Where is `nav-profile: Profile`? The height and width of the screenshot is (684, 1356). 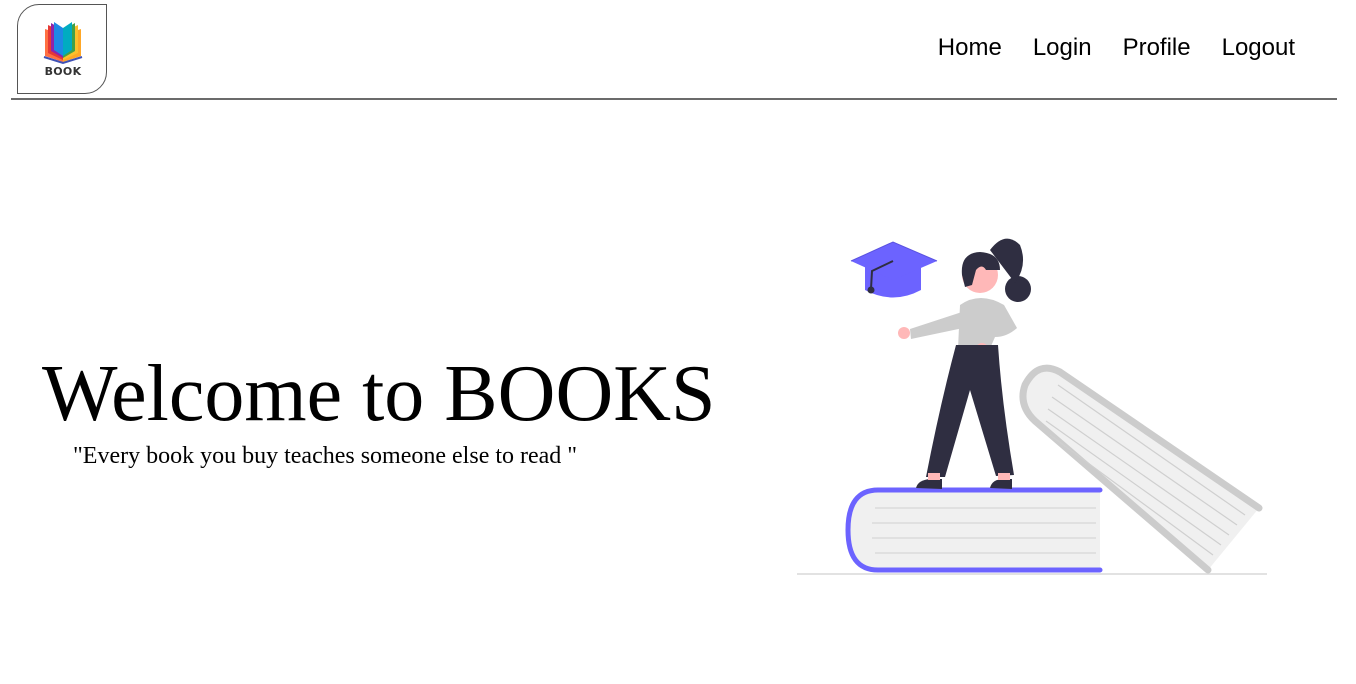
nav-profile: Profile is located at coordinates (1157, 48).